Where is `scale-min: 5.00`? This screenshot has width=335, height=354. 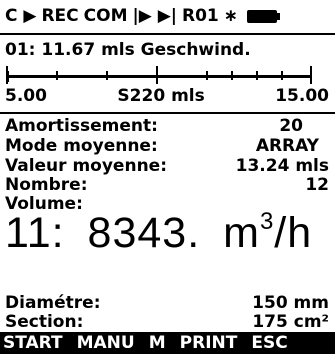
scale-min: 5.00 is located at coordinates (26, 96).